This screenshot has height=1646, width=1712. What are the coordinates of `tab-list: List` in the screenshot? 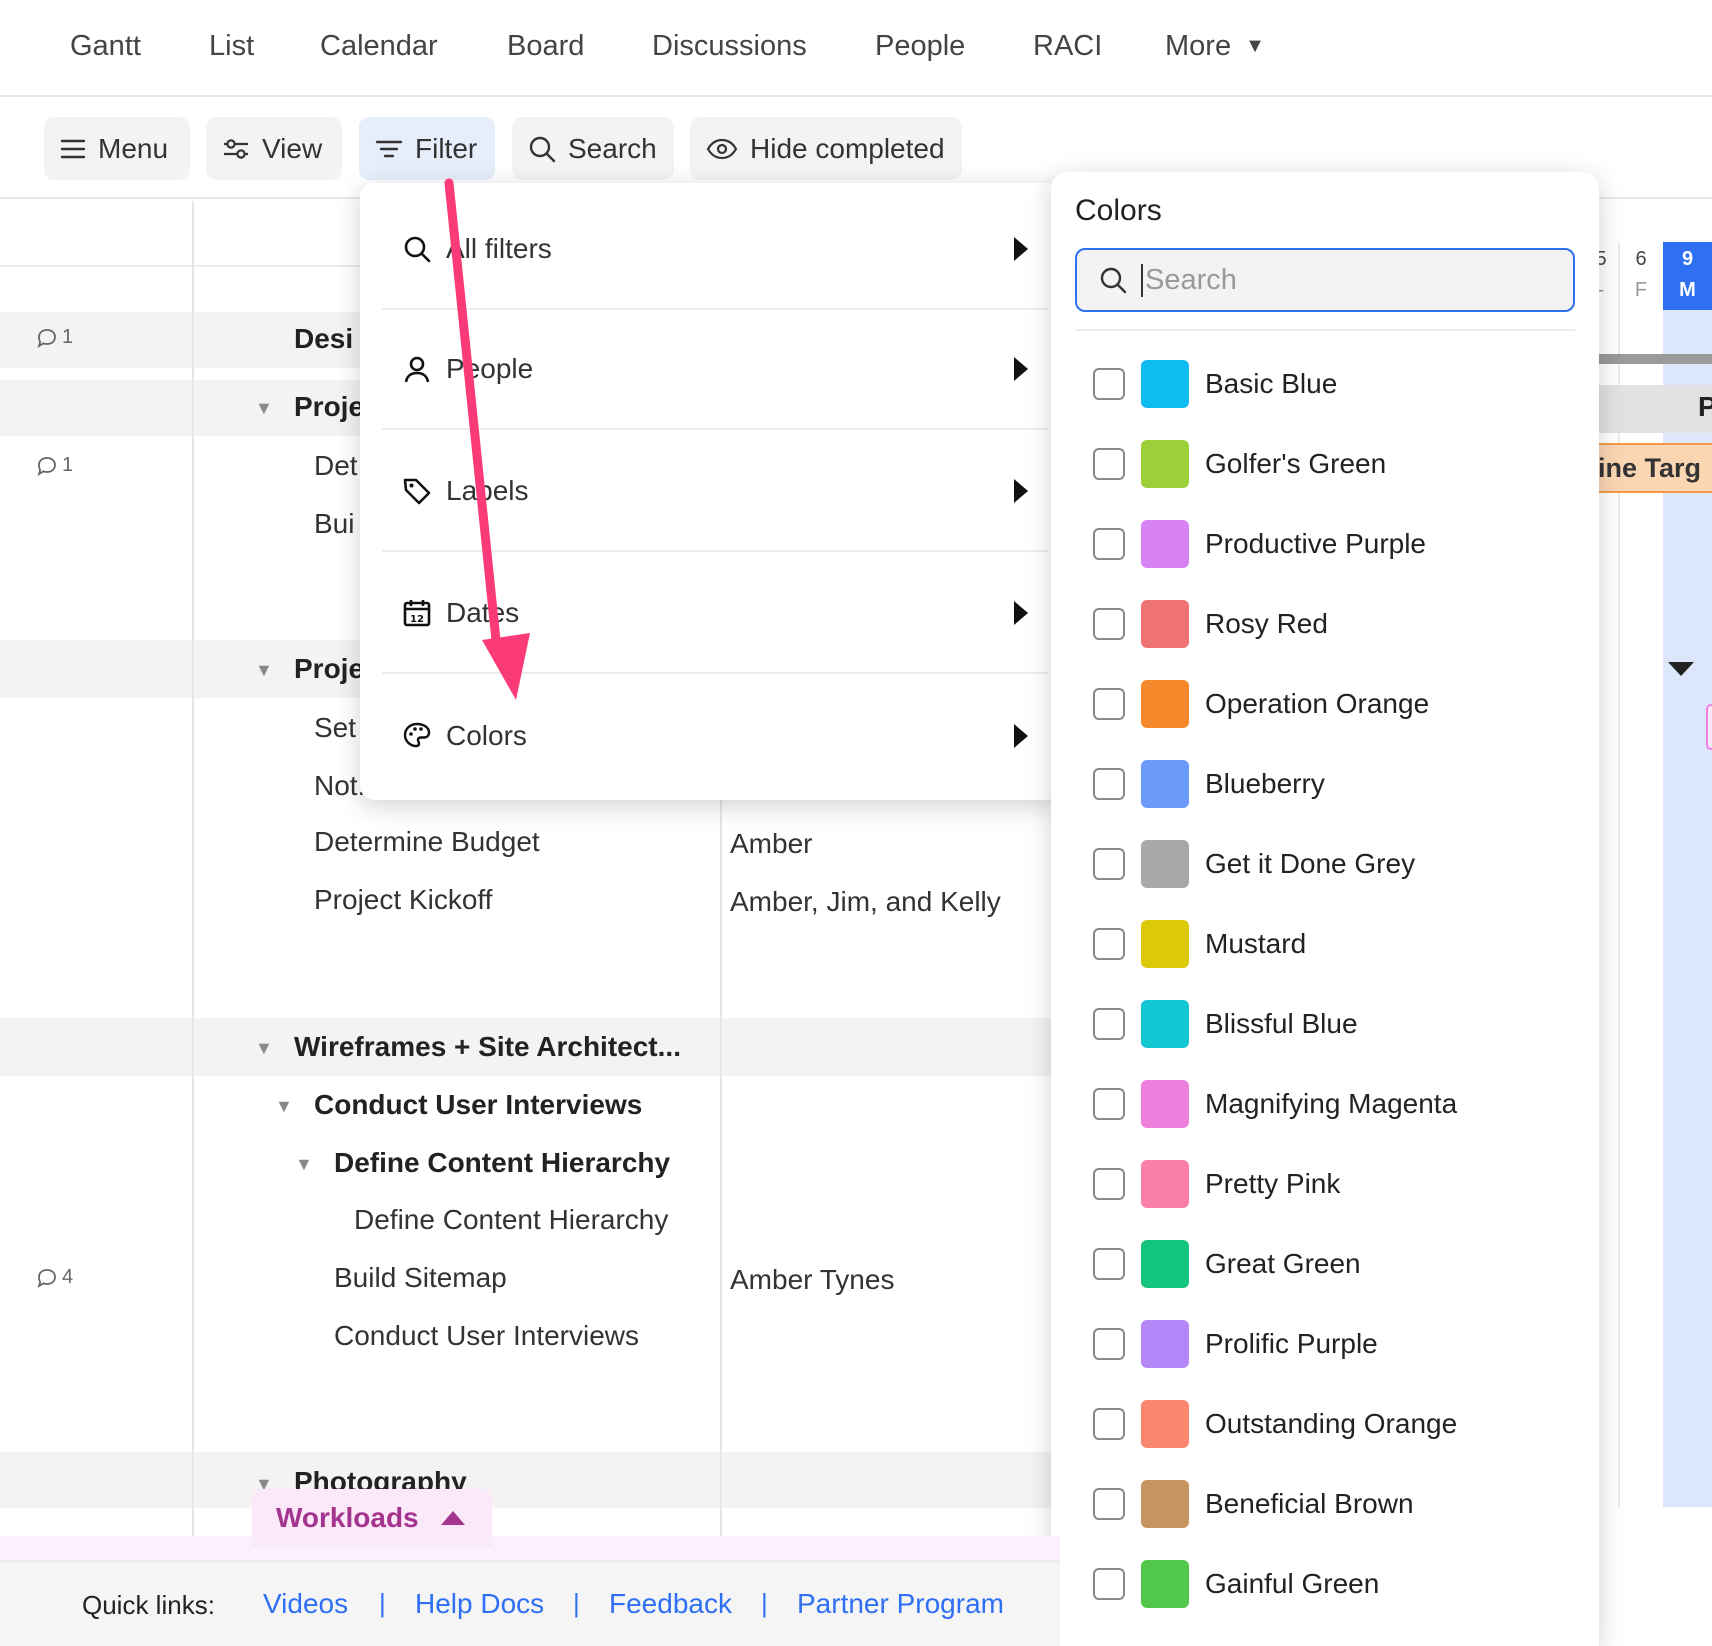 It's located at (231, 46).